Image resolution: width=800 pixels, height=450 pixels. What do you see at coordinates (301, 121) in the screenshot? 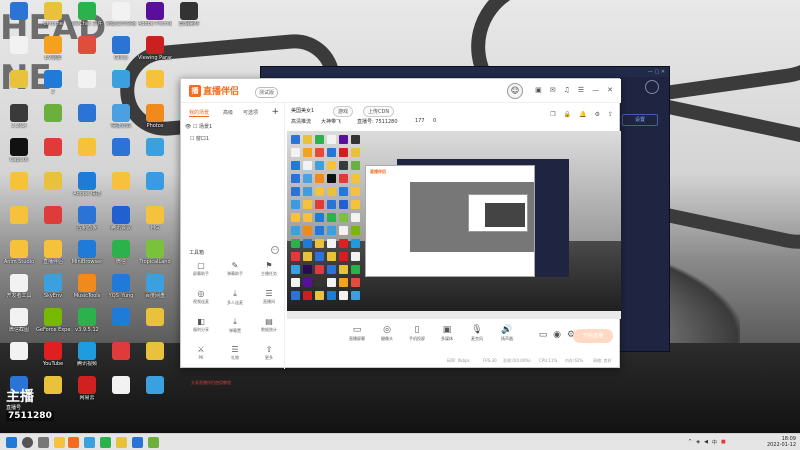
I see `quality-field: 高清推流` at bounding box center [301, 121].